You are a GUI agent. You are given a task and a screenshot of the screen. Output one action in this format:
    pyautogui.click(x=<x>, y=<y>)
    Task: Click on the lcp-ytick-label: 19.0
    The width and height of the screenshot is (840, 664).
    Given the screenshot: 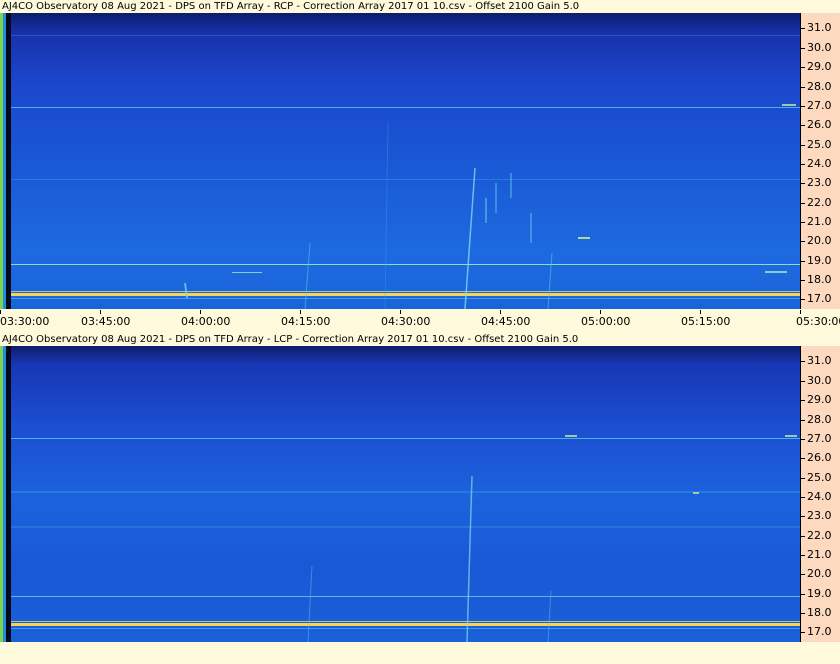 What is the action you would take?
    pyautogui.click(x=816, y=593)
    